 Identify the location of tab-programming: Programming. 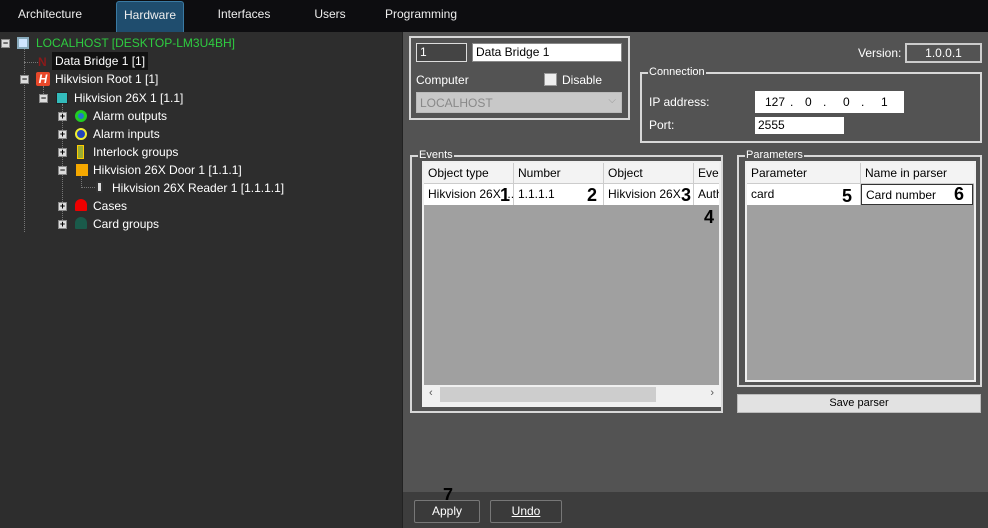
(421, 16).